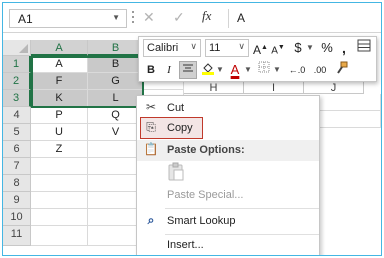 The height and width of the screenshot is (258, 384). I want to click on shrink-font-label: A, so click(274, 51).